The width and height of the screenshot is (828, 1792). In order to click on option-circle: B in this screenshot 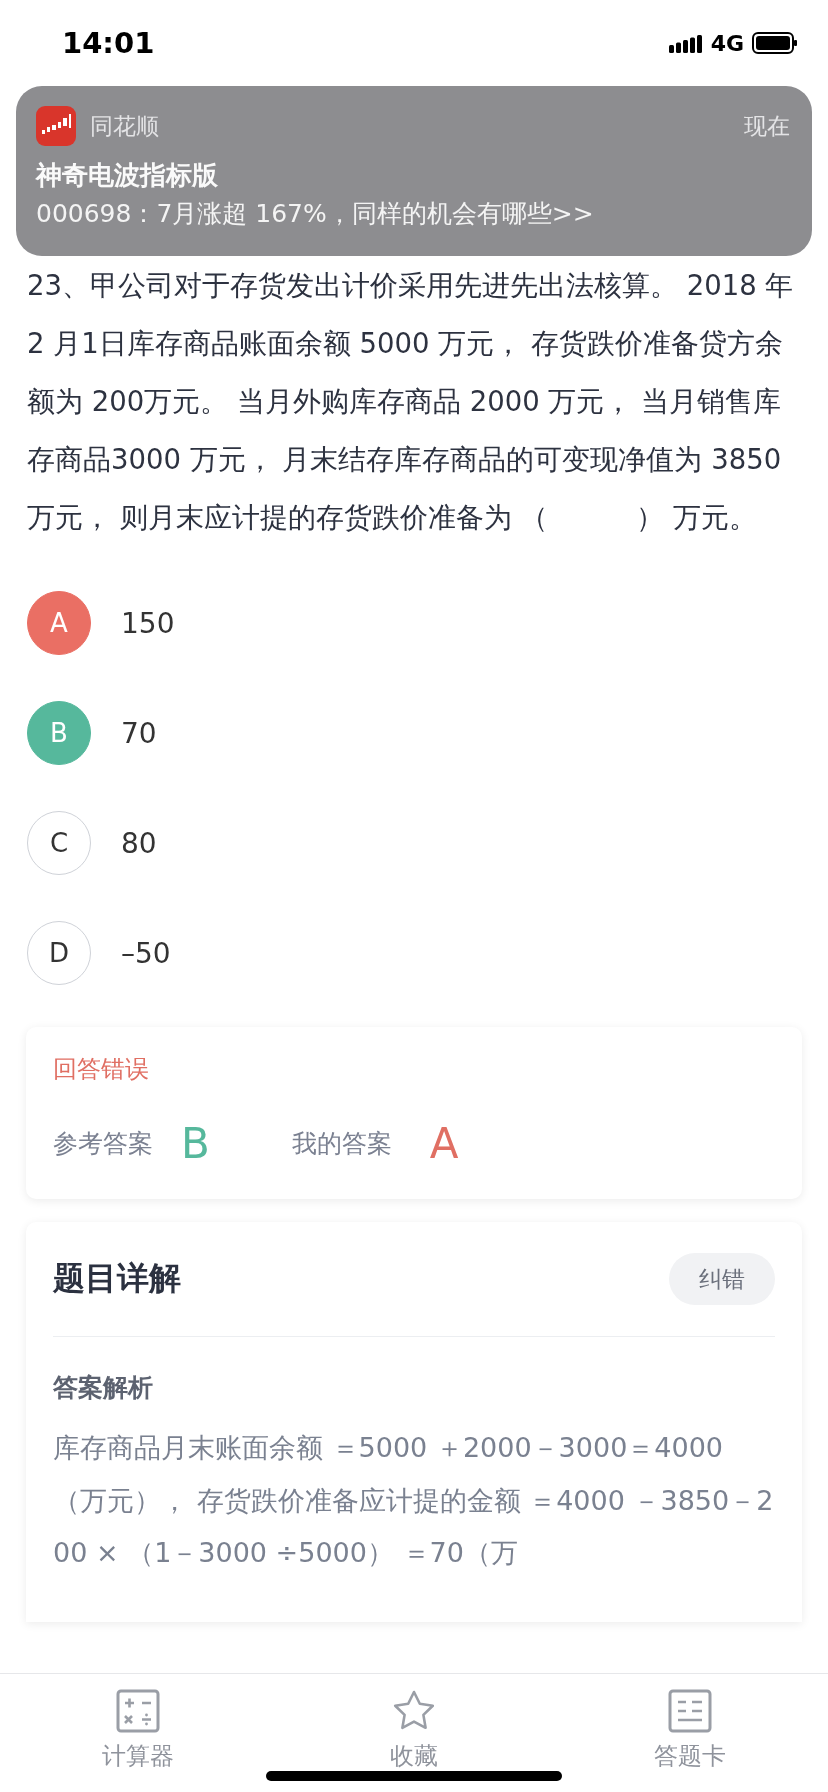, I will do `click(59, 733)`.